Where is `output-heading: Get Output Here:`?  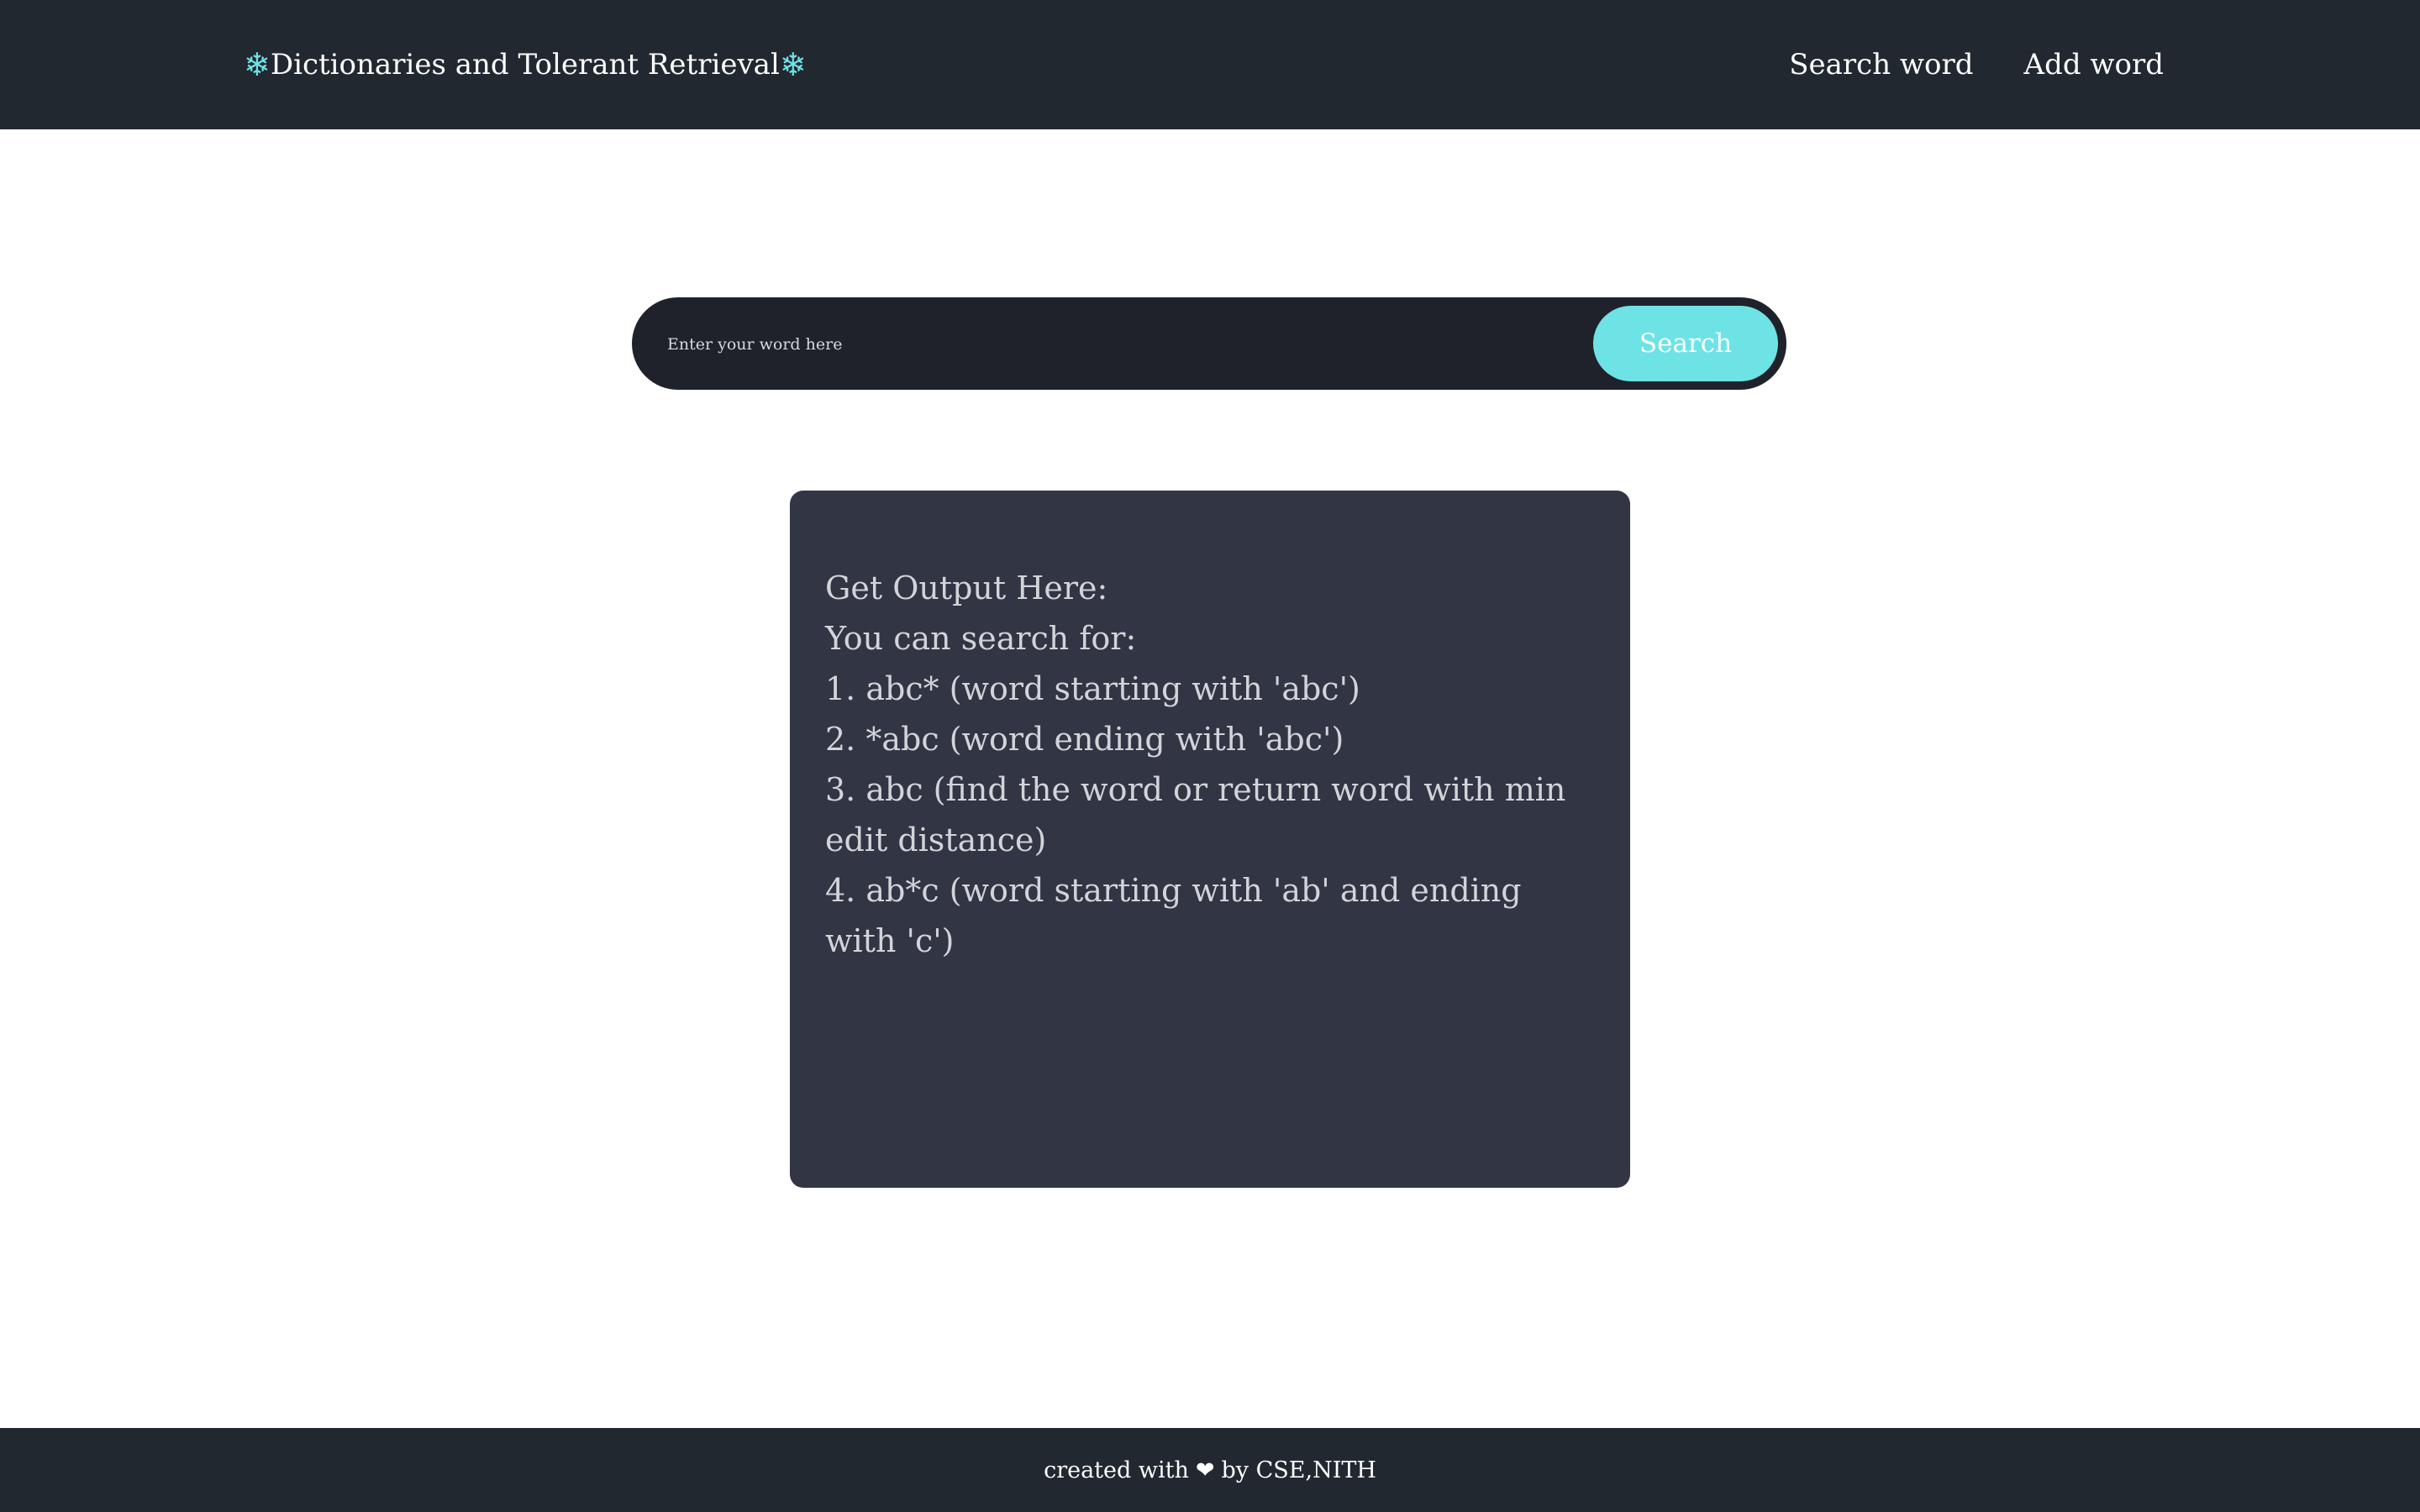
output-heading: Get Output Here: is located at coordinates (966, 588).